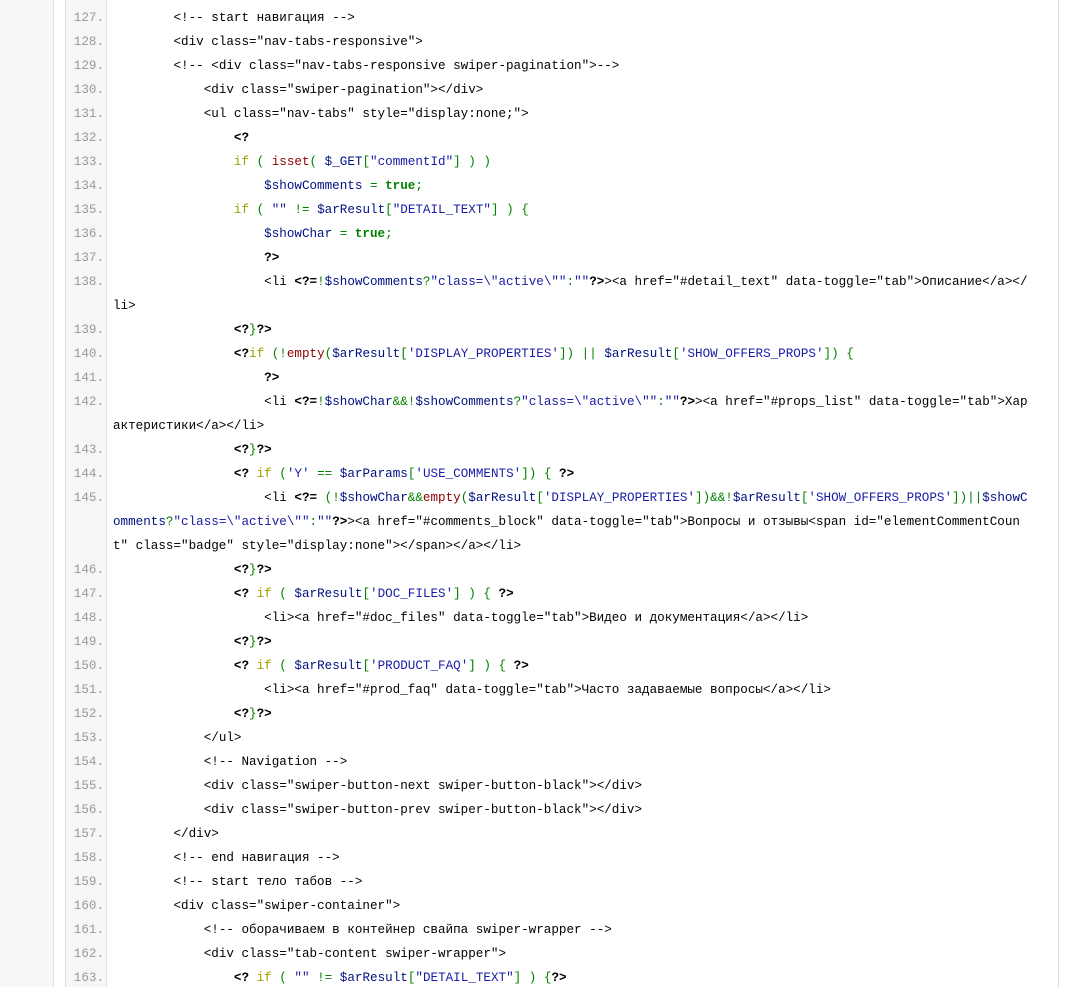 The height and width of the screenshot is (990, 1067). Describe the element at coordinates (581, 714) in the screenshot. I see `code-text: <?}?>` at that location.